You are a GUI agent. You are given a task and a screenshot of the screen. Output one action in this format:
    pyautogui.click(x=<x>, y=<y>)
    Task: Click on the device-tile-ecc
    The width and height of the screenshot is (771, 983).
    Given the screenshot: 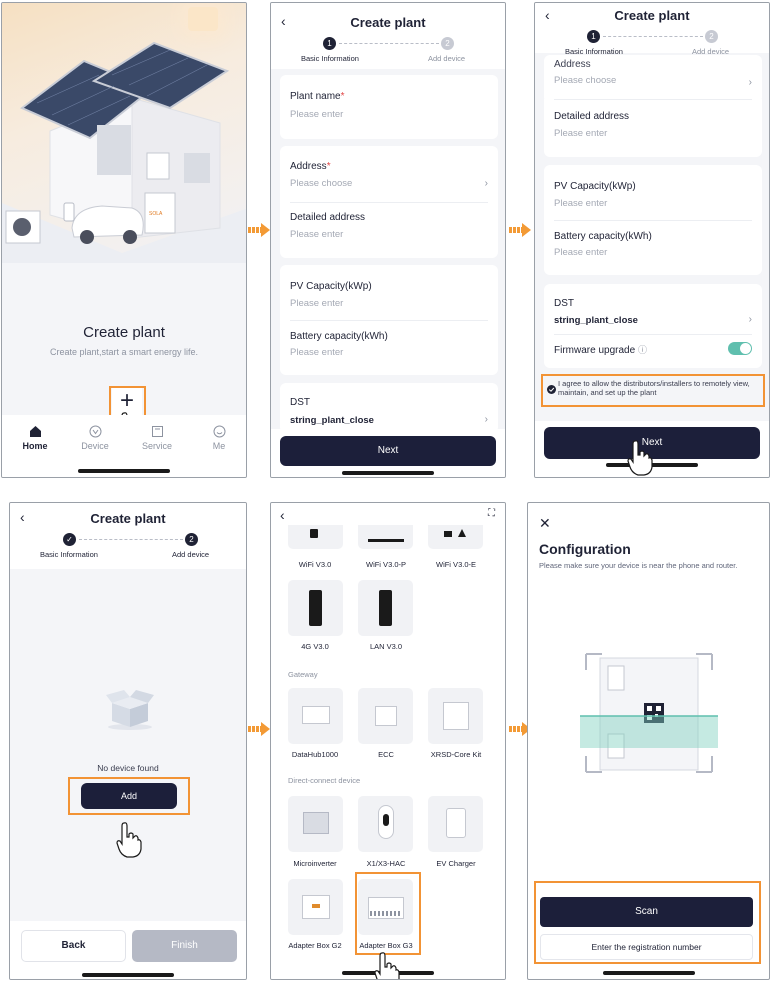 What is the action you would take?
    pyautogui.click(x=385, y=716)
    